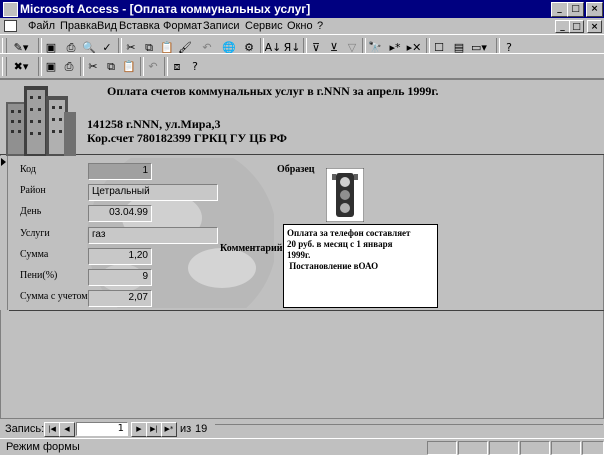 The height and width of the screenshot is (455, 604). I want to click on menu-view: Вид, so click(107, 26).